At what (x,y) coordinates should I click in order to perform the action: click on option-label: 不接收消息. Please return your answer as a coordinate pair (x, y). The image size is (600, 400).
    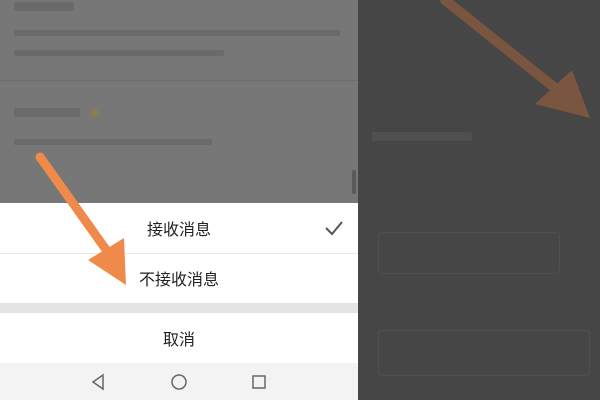
    Looking at the image, I should click on (178, 279).